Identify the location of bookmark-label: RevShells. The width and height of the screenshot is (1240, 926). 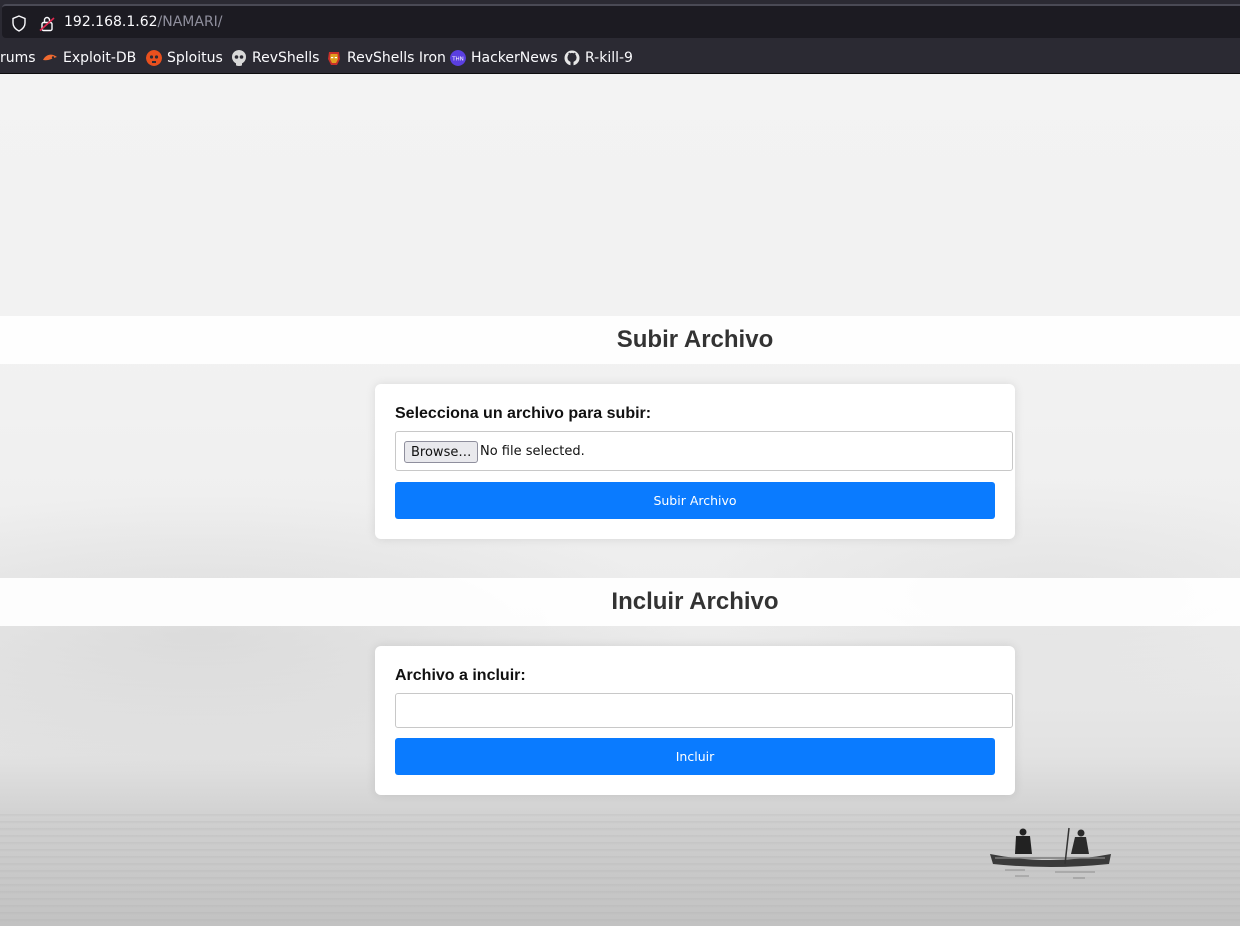
(286, 58).